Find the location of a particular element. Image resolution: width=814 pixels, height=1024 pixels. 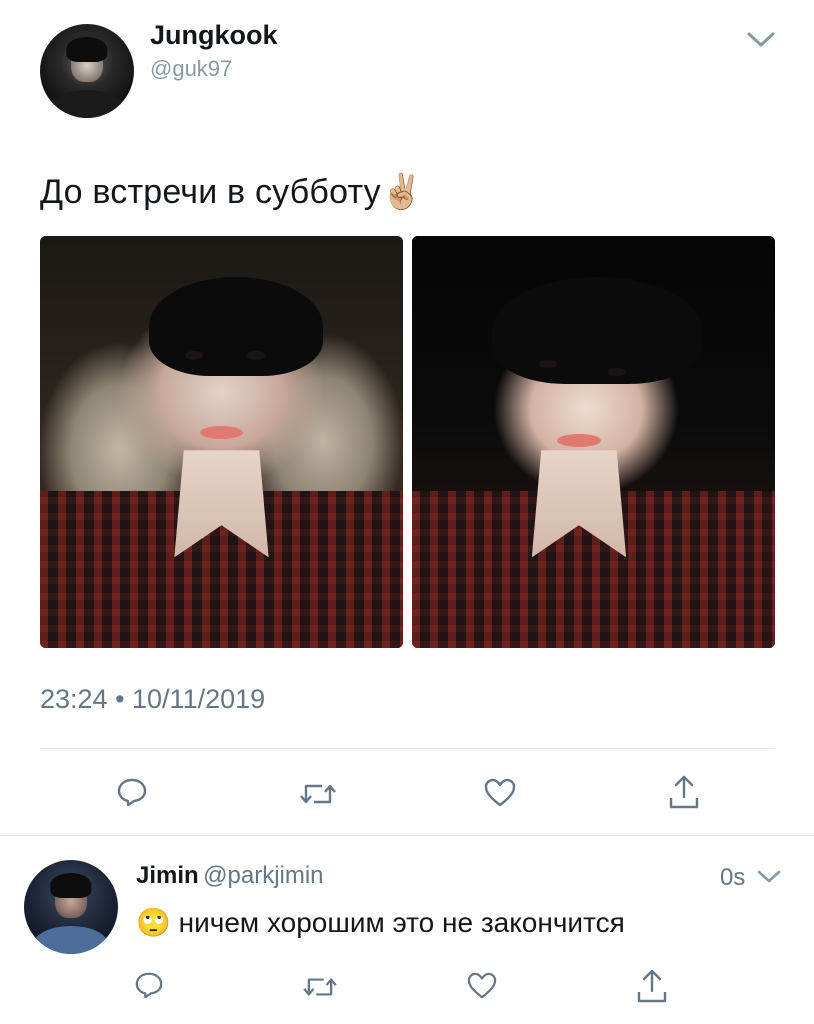

eye-roll-emoji: 🙄 is located at coordinates (153, 922).